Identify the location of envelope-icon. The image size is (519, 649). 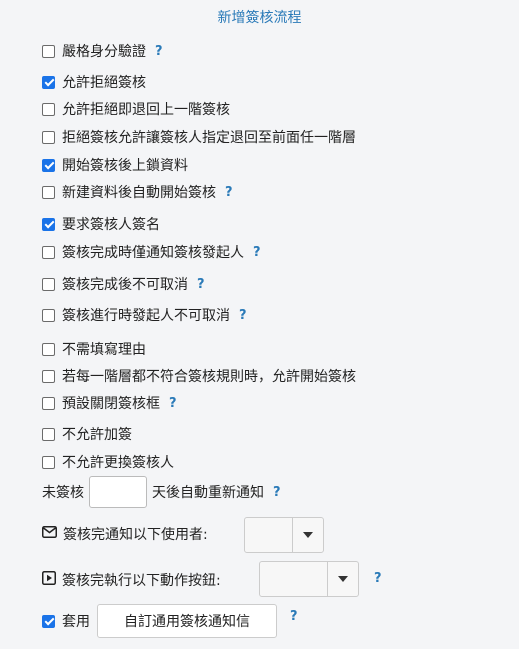
(49, 534).